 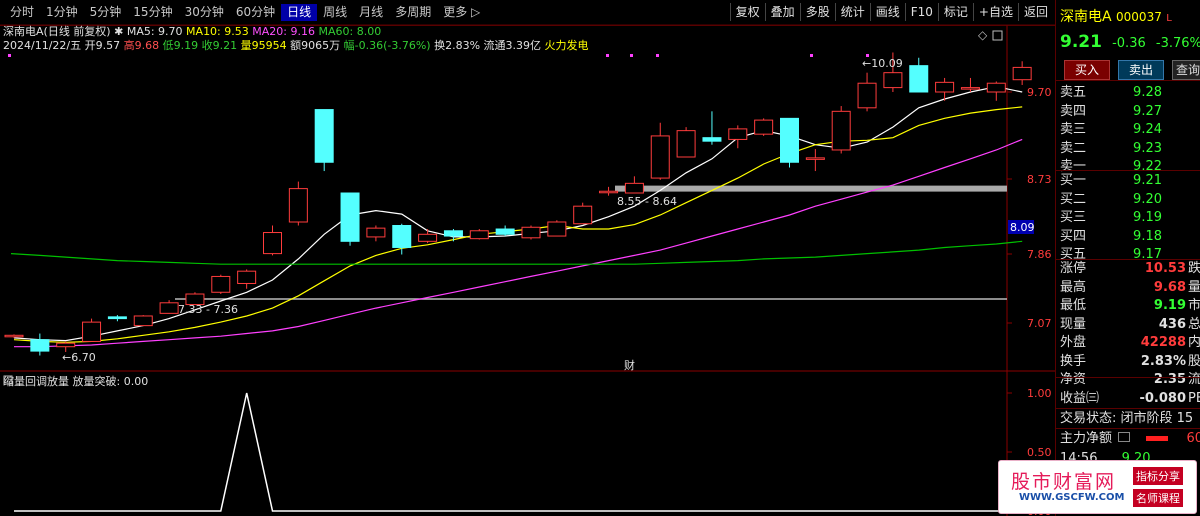 What do you see at coordinates (1158, 476) in the screenshot?
I see `watermark-tag-share: 指标分享` at bounding box center [1158, 476].